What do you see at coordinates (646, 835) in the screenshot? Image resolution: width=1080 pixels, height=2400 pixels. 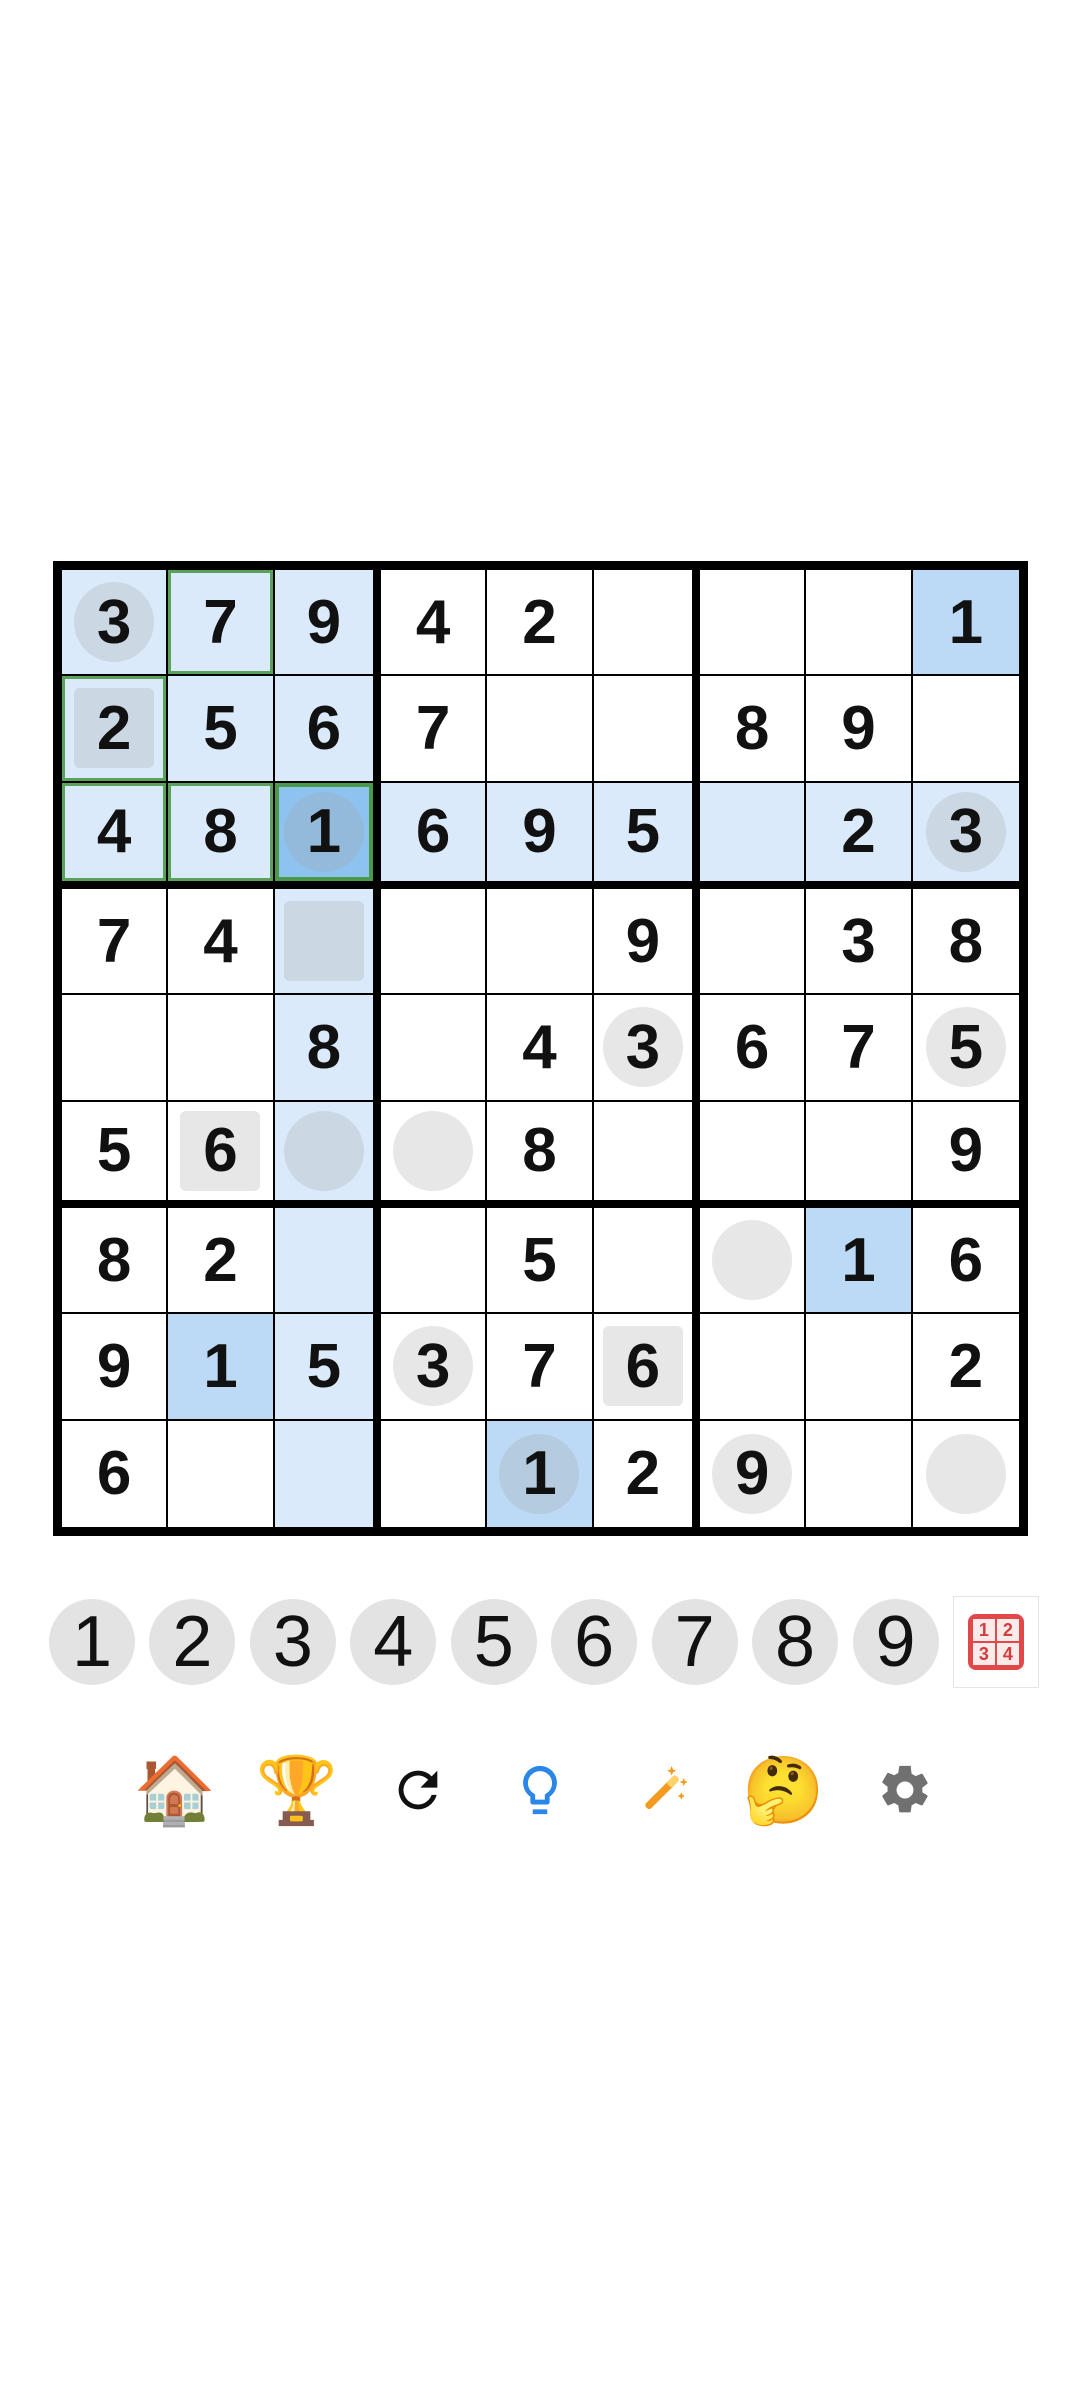 I see `sudoku-cell-r3c6: 5` at bounding box center [646, 835].